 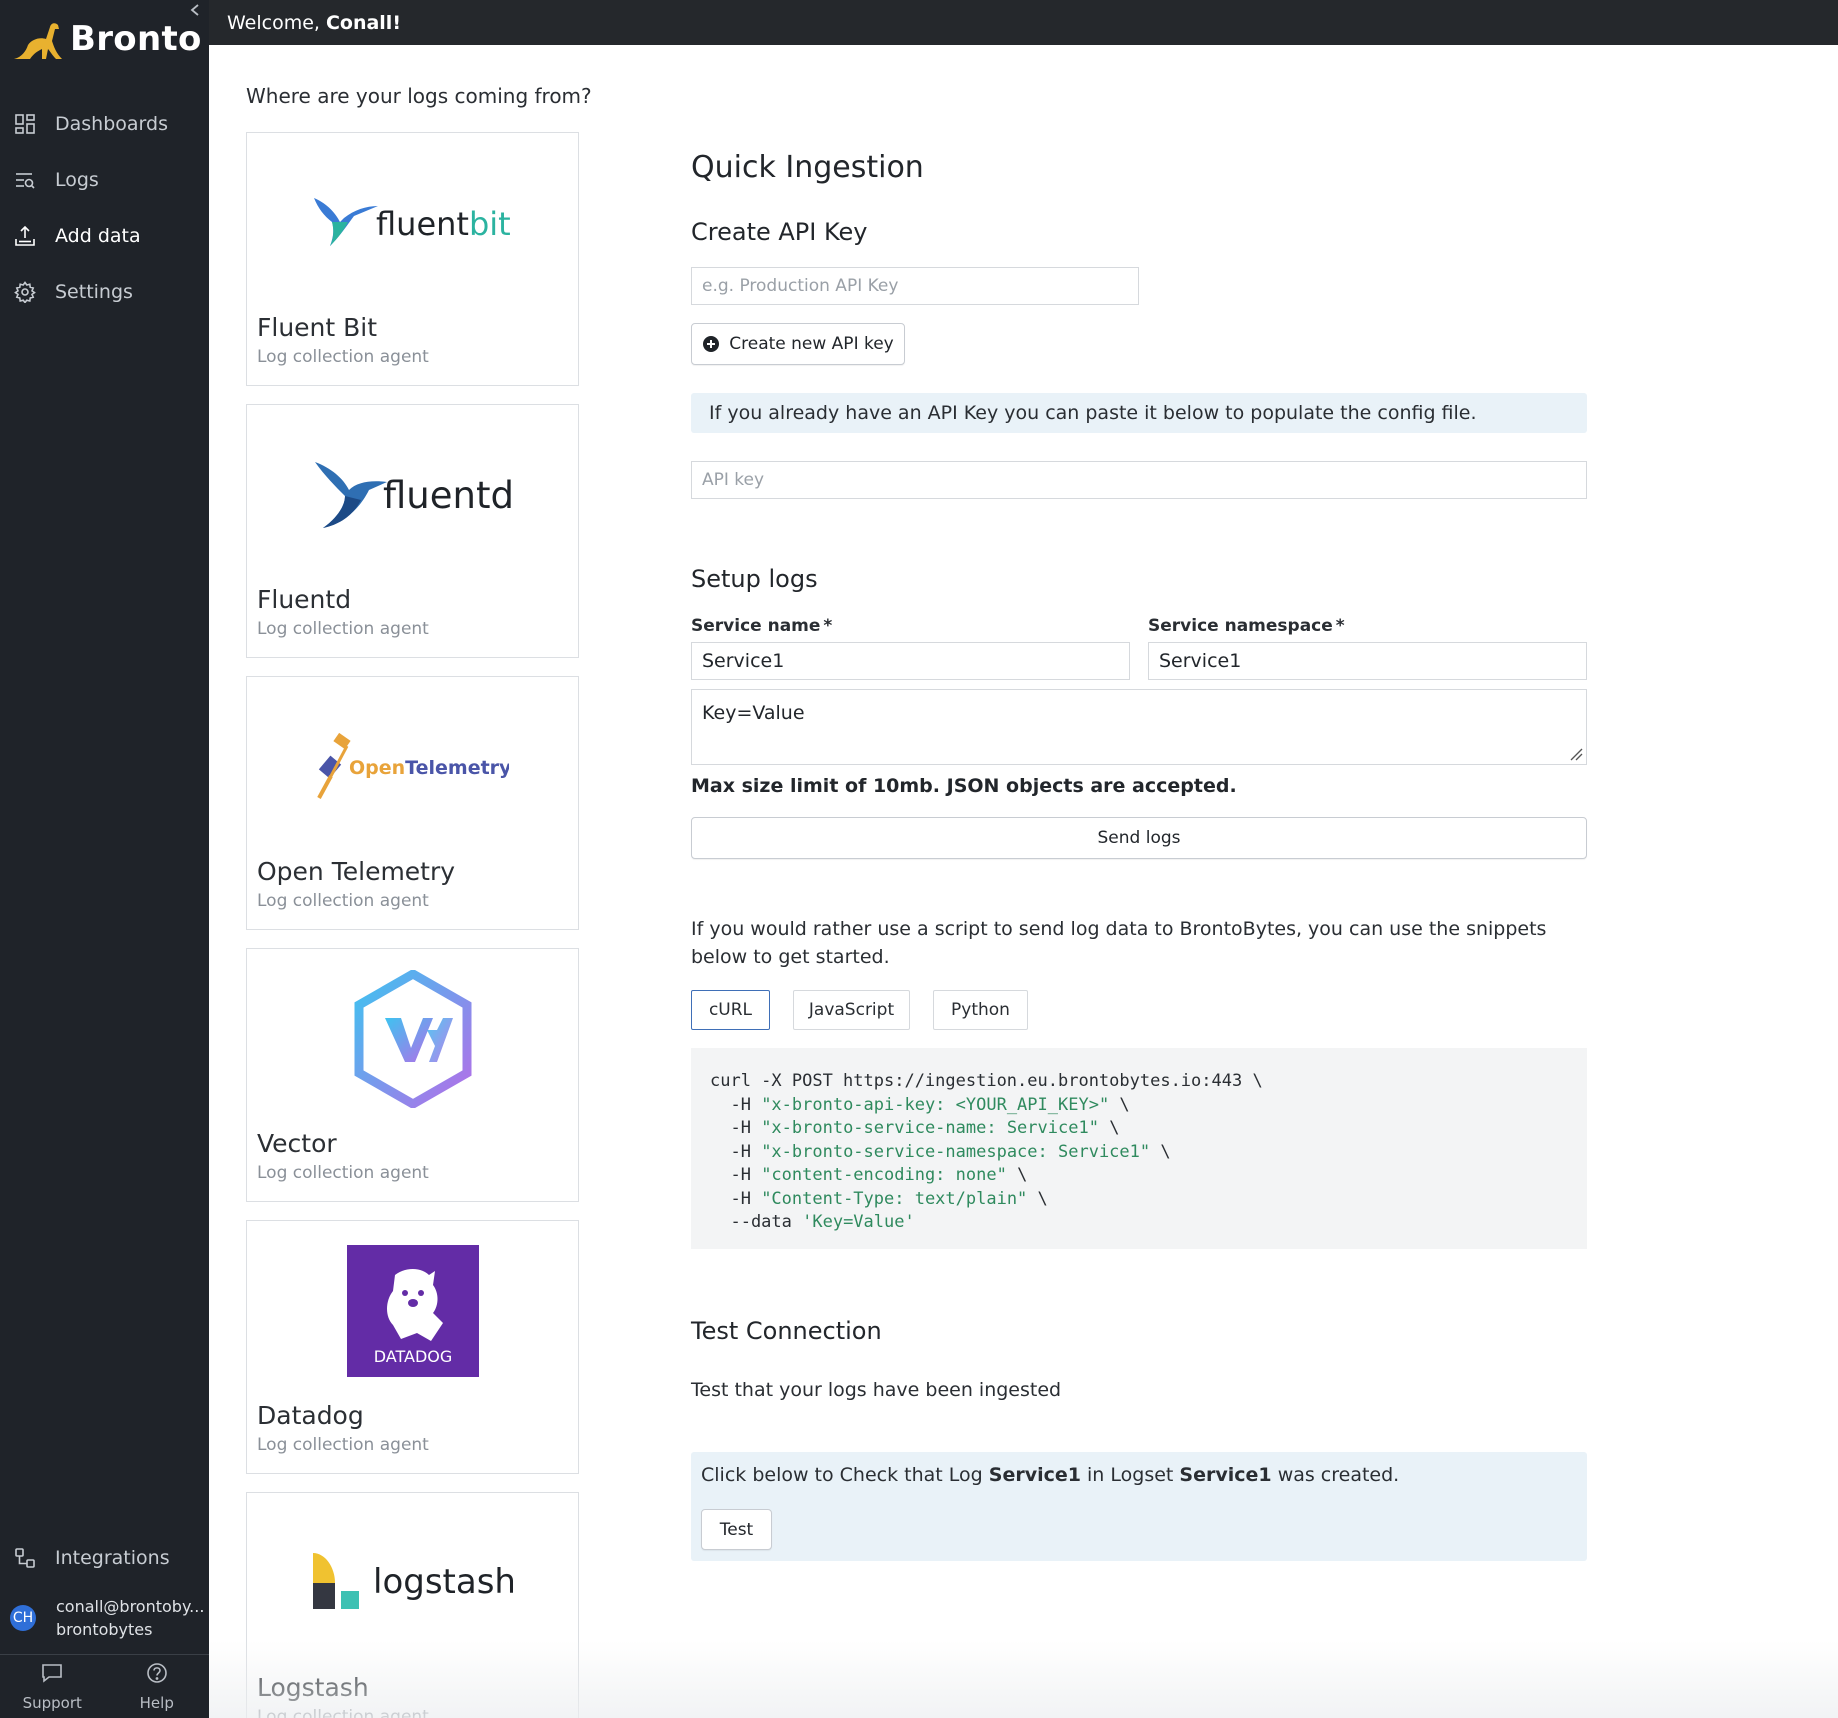 What do you see at coordinates (104, 180) in the screenshot?
I see `sidebar-item-logs: Logs` at bounding box center [104, 180].